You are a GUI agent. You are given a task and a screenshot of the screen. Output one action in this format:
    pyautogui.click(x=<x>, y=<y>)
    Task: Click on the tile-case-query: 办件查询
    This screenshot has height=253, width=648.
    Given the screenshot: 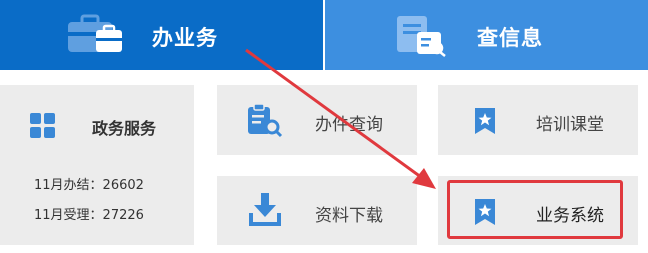 What is the action you would take?
    pyautogui.click(x=317, y=120)
    